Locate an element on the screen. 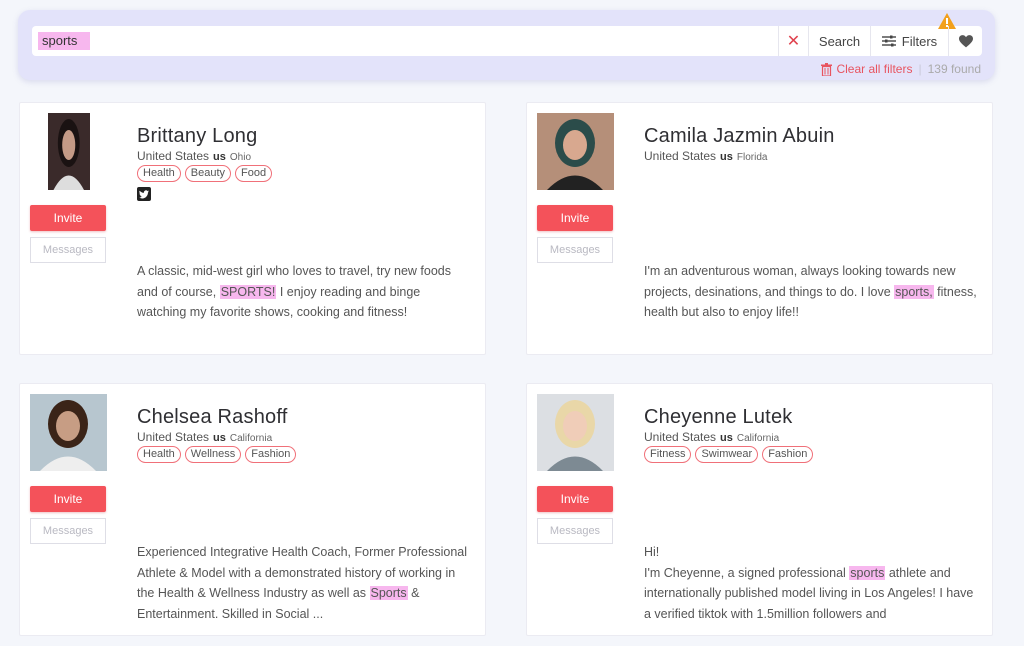 This screenshot has height=646, width=1024. trash-icon is located at coordinates (827, 69).